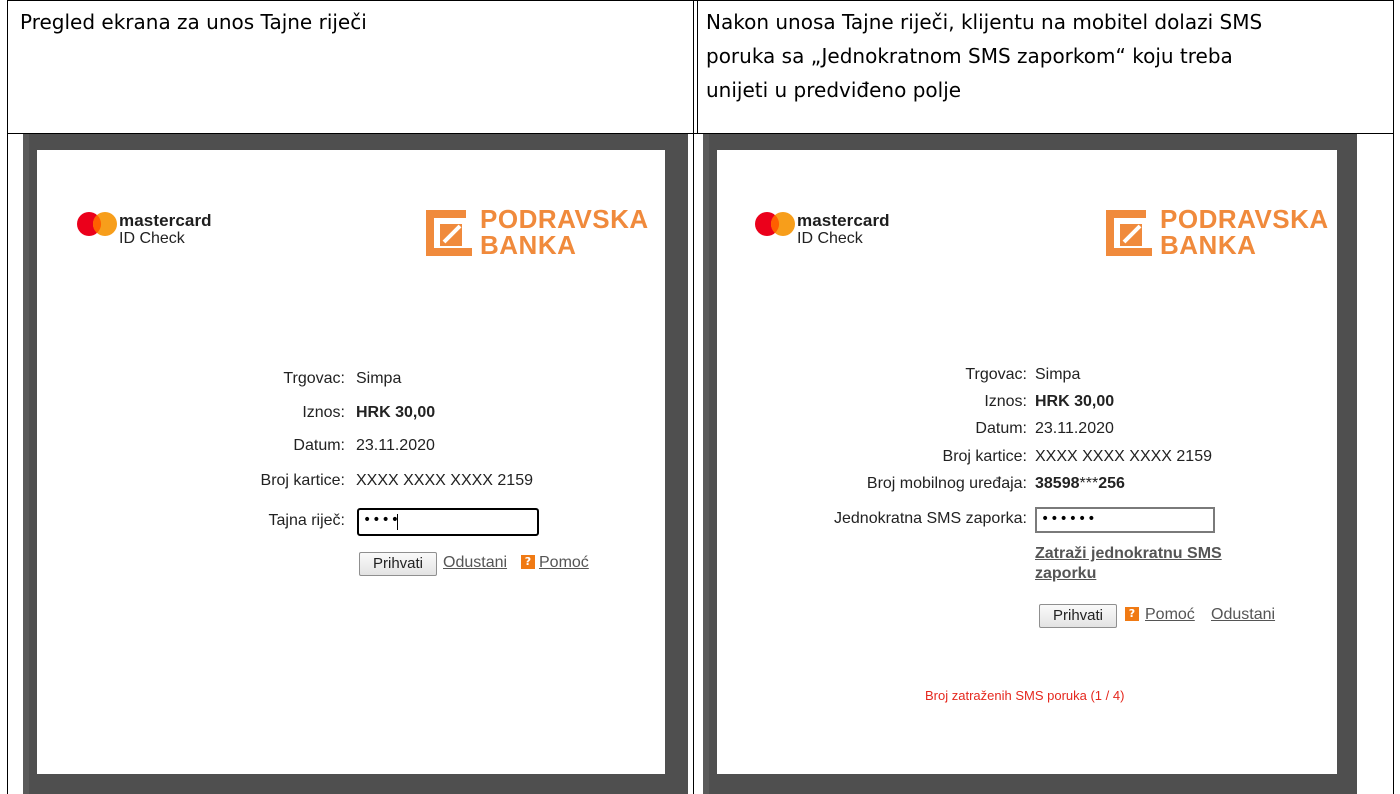  I want to click on mobile-suffix: 256, so click(1111, 483).